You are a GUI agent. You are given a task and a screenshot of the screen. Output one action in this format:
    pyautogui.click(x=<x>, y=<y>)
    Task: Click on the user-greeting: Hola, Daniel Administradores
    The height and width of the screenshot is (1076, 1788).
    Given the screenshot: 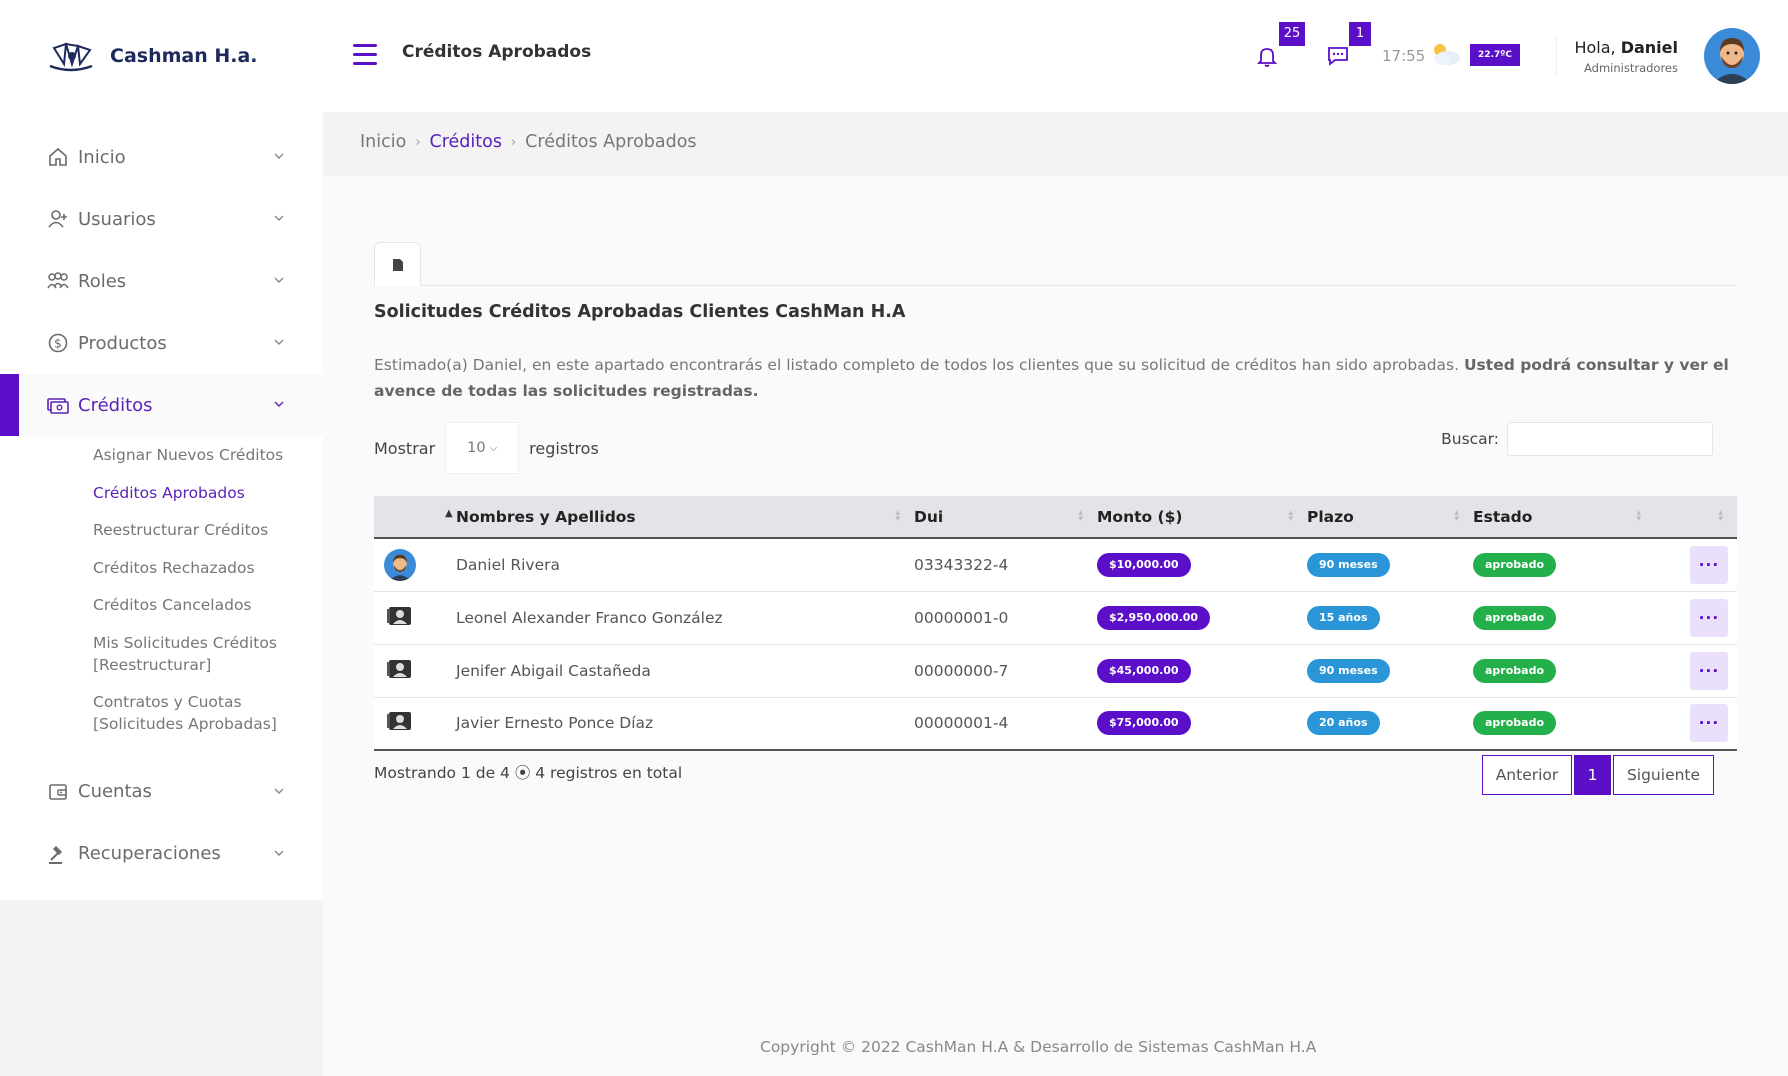 What is the action you would take?
    pyautogui.click(x=1626, y=56)
    